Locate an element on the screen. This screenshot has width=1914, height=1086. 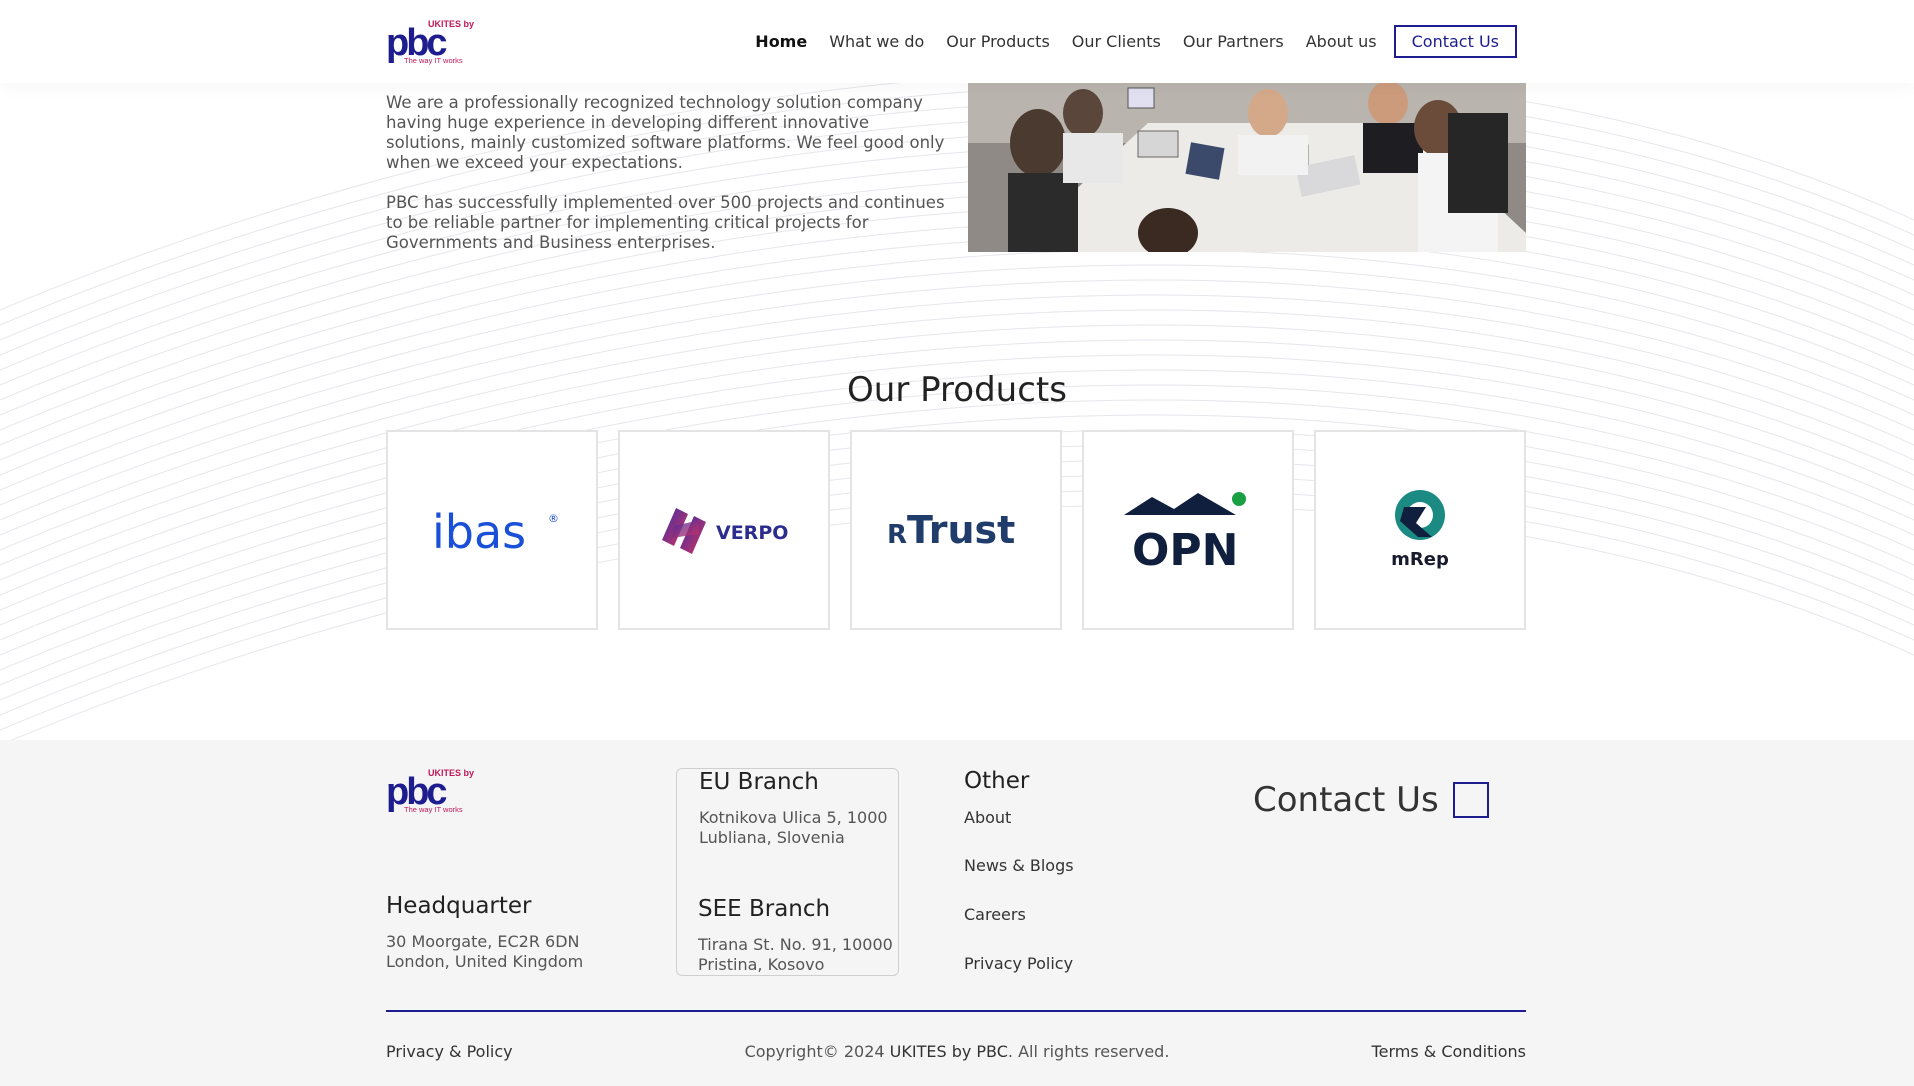
footer-link-careers: Careers is located at coordinates (995, 914).